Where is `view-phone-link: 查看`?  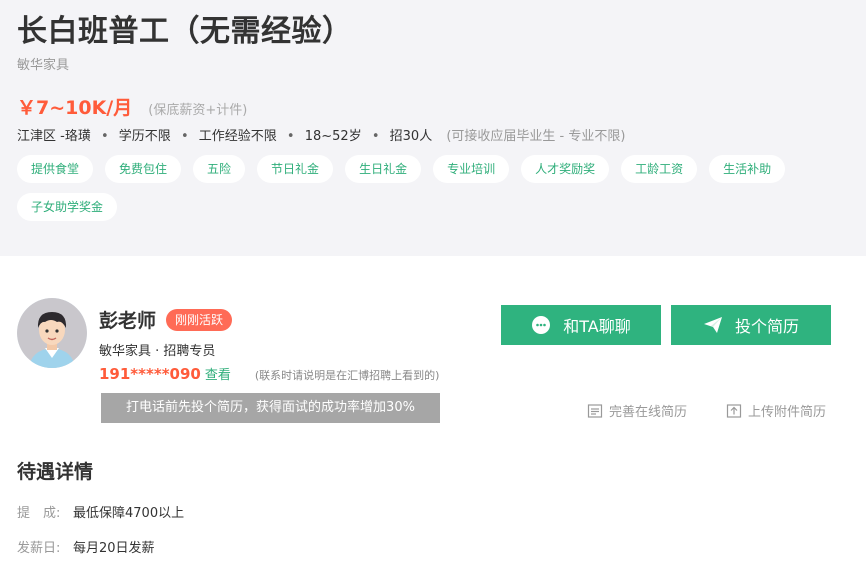 view-phone-link: 查看 is located at coordinates (218, 373).